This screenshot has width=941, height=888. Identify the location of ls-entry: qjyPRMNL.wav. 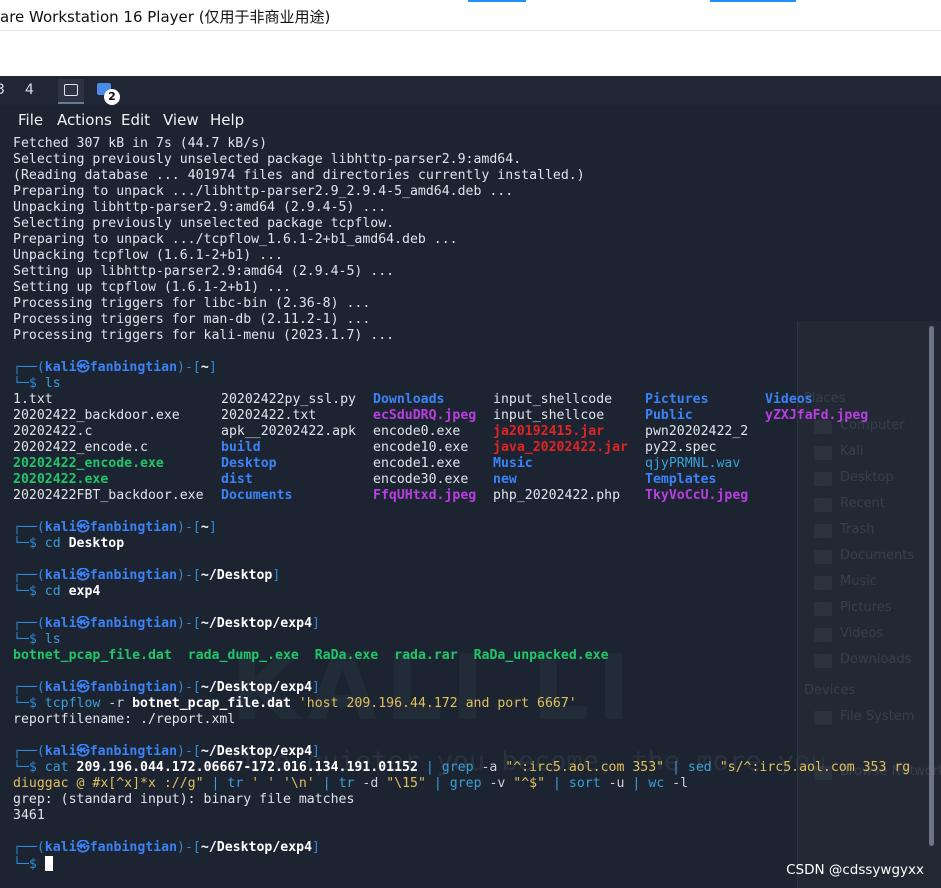
(693, 463).